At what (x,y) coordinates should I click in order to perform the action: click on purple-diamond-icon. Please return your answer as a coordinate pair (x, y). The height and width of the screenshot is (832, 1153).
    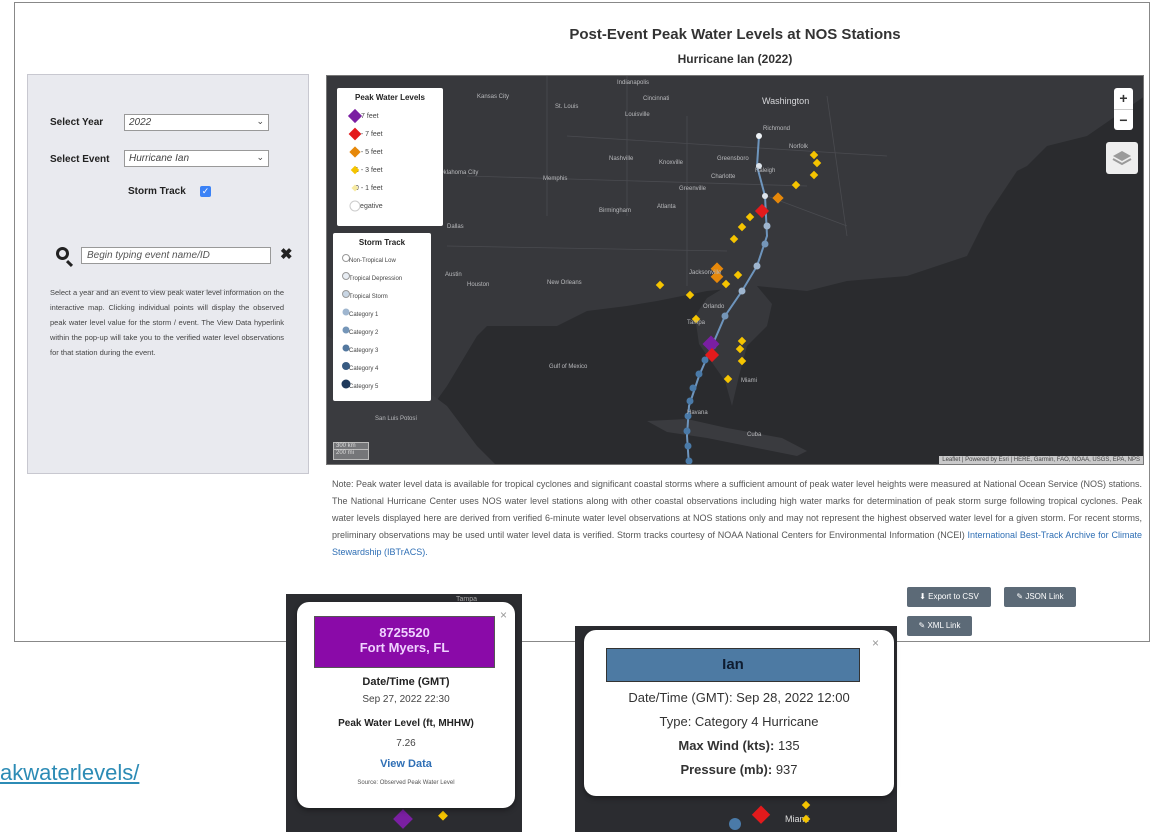
    Looking at the image, I should click on (355, 116).